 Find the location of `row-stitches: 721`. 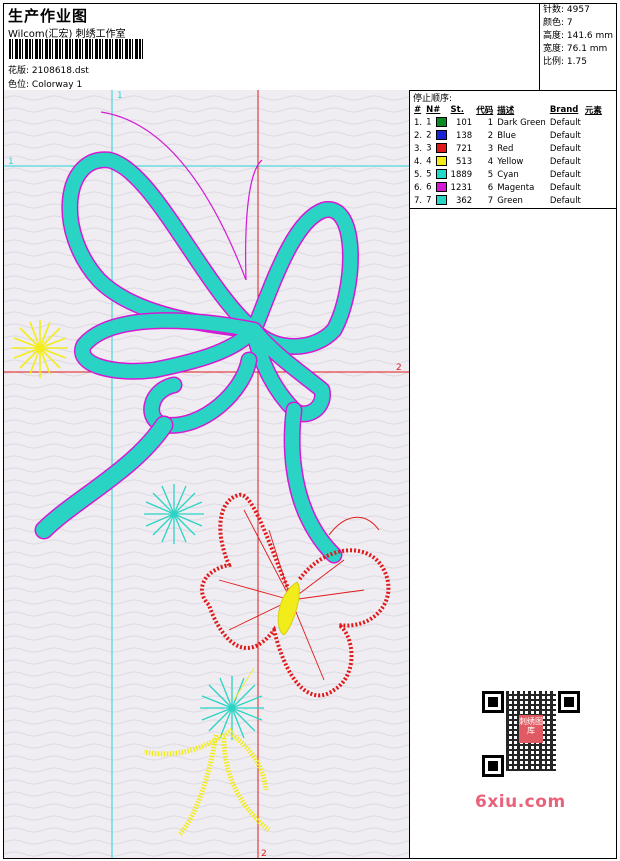

row-stitches: 721 is located at coordinates (464, 148).